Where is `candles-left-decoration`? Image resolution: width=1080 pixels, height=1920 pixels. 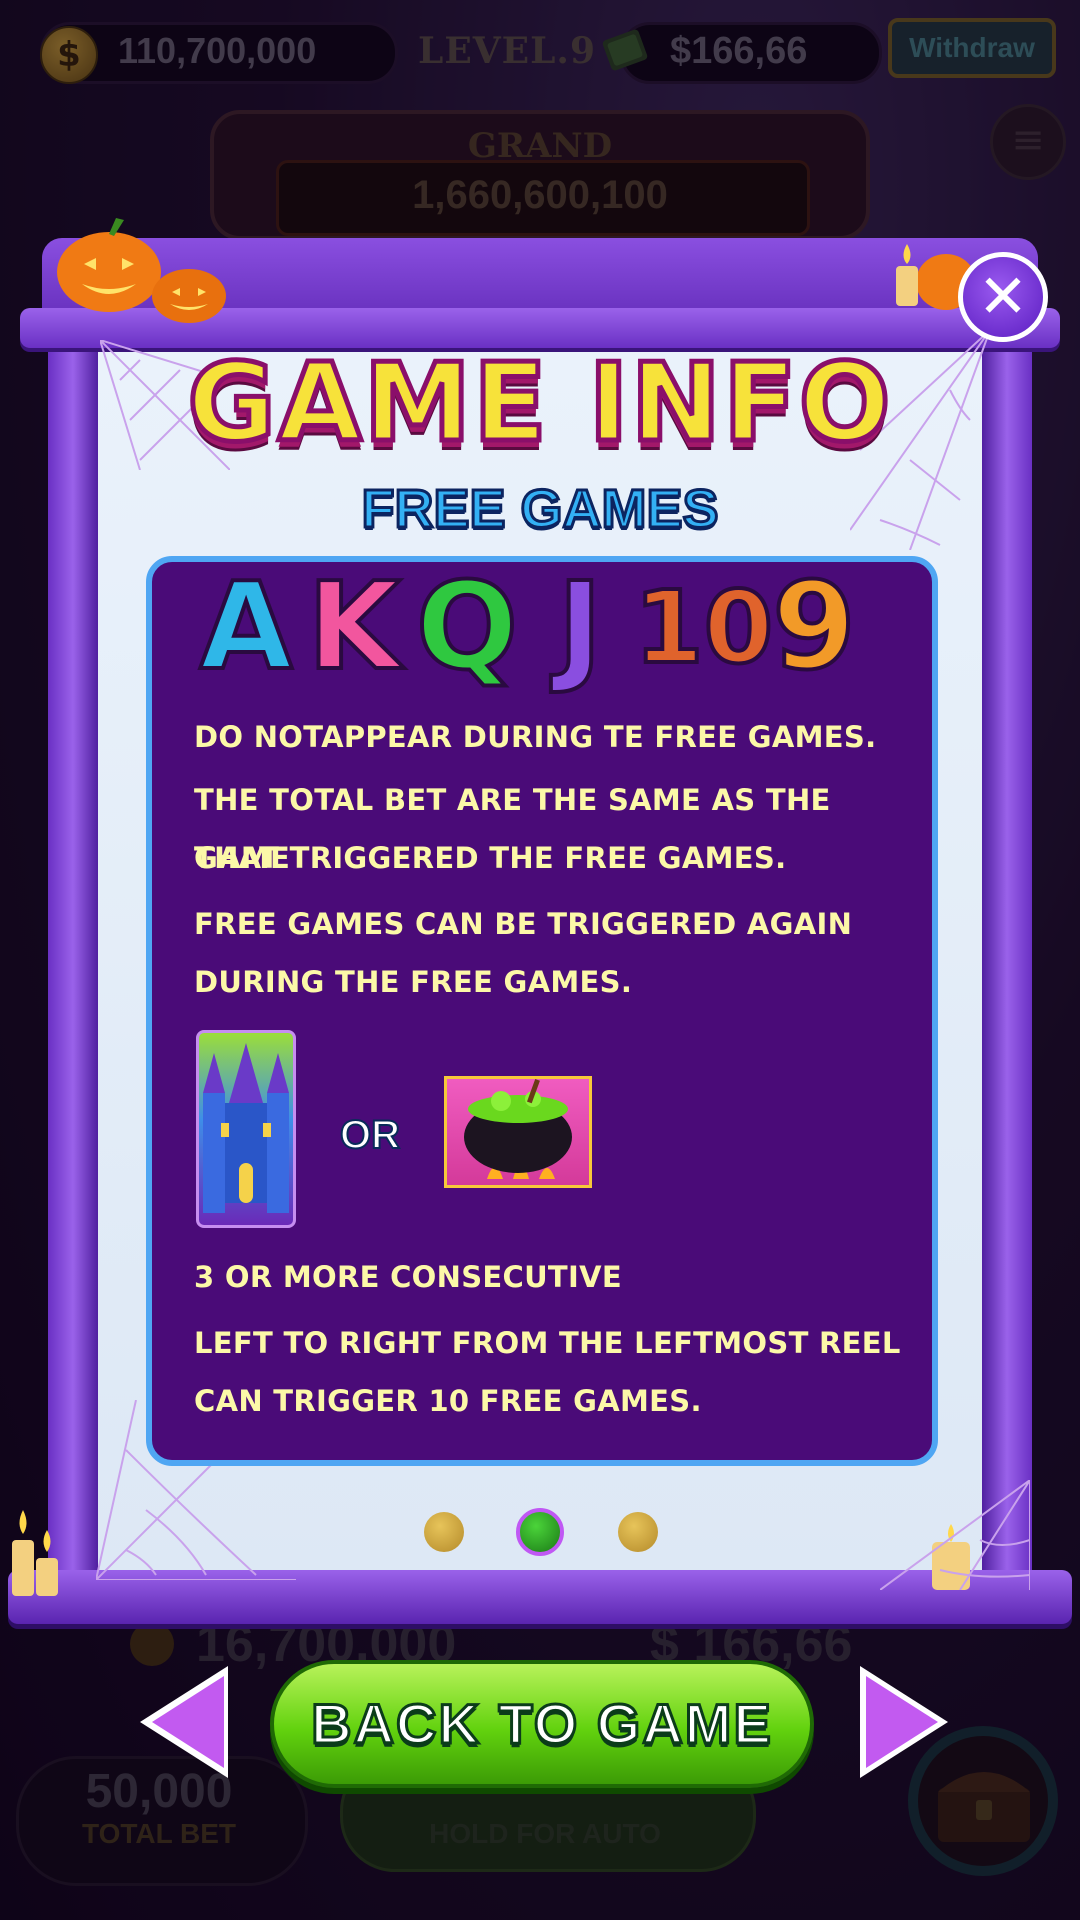 candles-left-decoration is located at coordinates (35, 1553).